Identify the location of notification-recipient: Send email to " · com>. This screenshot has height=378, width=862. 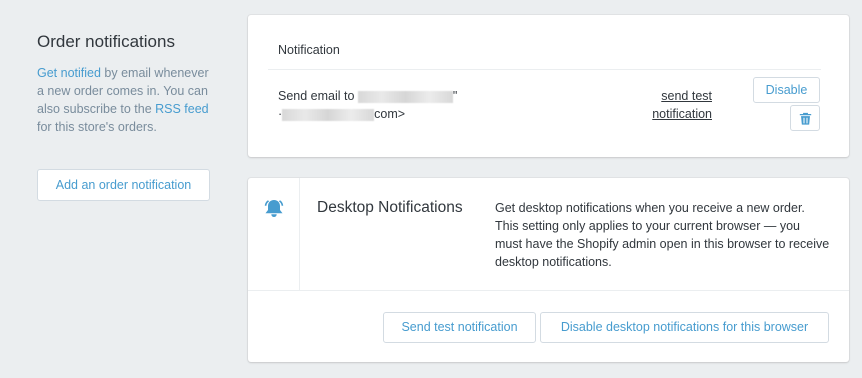
(367, 105).